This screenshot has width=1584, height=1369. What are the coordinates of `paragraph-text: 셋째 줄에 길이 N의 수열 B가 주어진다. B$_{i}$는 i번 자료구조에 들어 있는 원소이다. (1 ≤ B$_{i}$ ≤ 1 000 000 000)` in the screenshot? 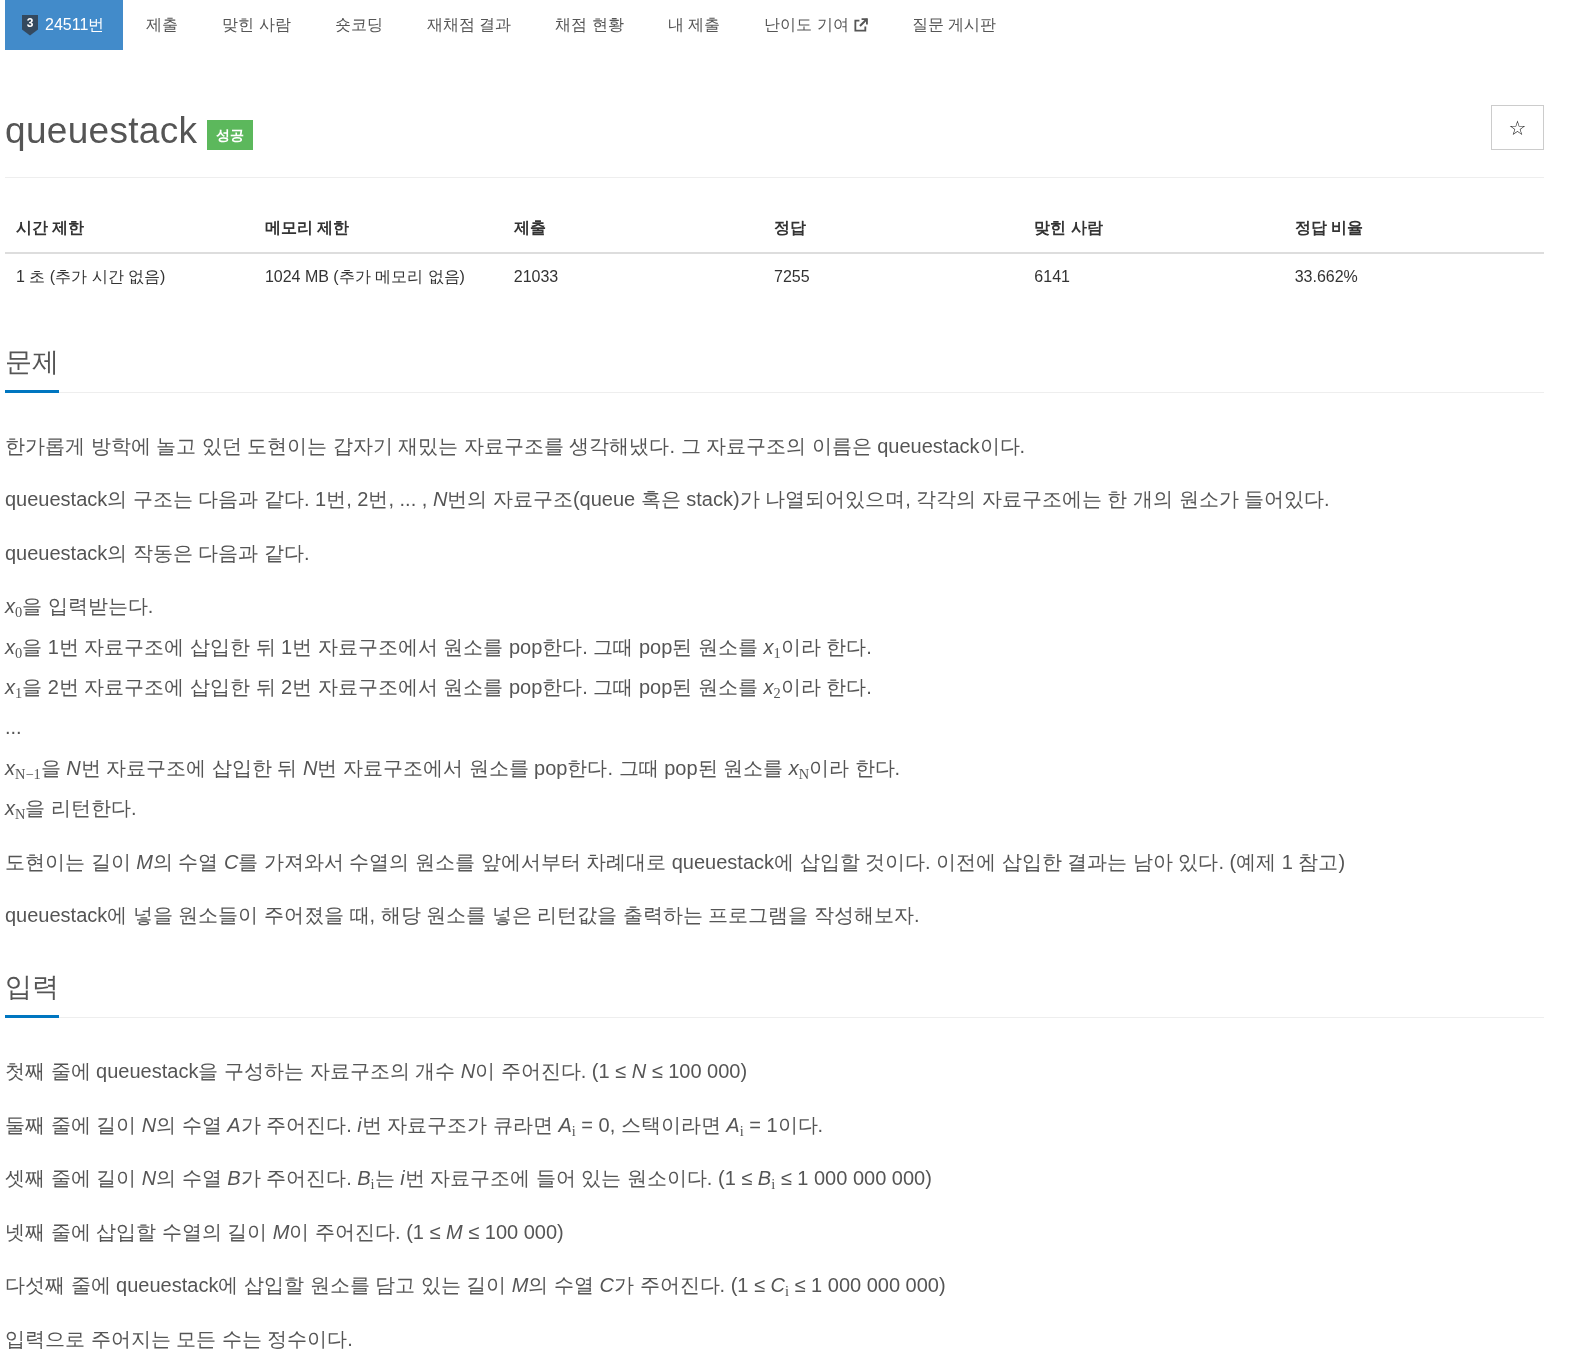 It's located at (469, 1180).